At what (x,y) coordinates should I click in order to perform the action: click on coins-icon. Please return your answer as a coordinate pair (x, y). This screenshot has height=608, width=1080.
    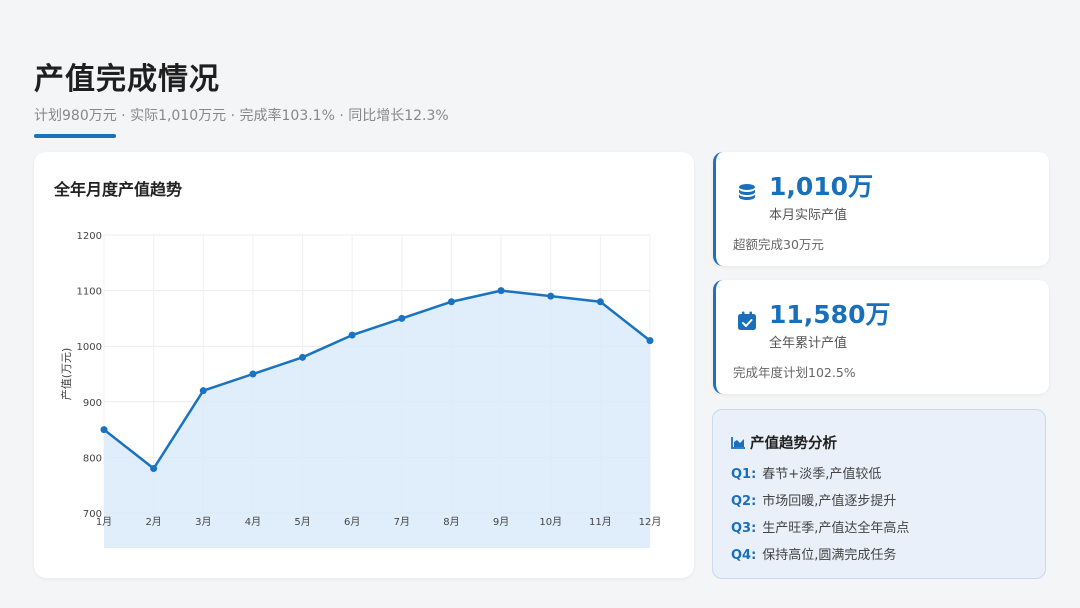
    Looking at the image, I should click on (747, 192).